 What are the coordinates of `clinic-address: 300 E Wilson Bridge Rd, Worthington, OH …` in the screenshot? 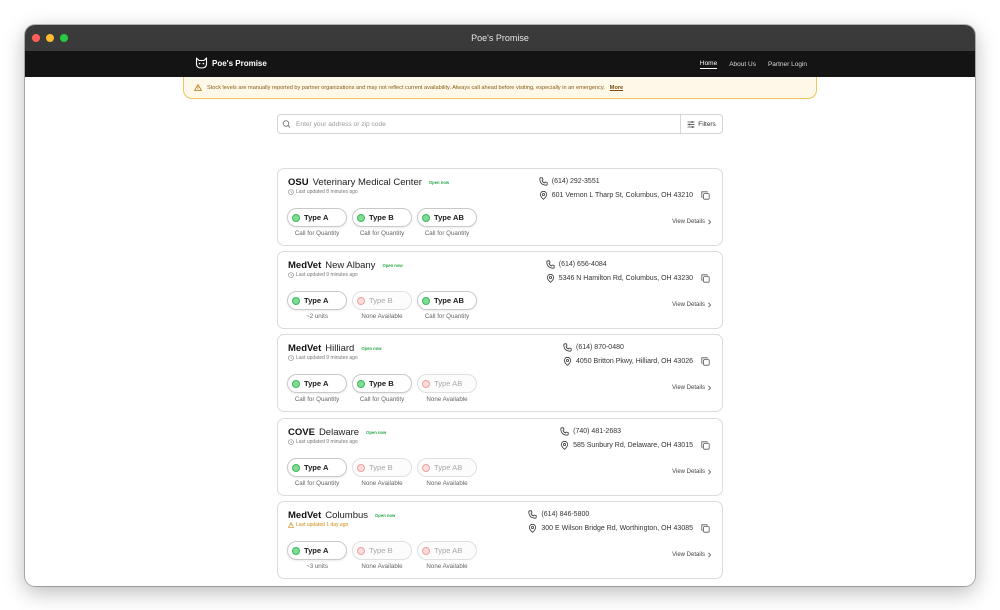 It's located at (619, 528).